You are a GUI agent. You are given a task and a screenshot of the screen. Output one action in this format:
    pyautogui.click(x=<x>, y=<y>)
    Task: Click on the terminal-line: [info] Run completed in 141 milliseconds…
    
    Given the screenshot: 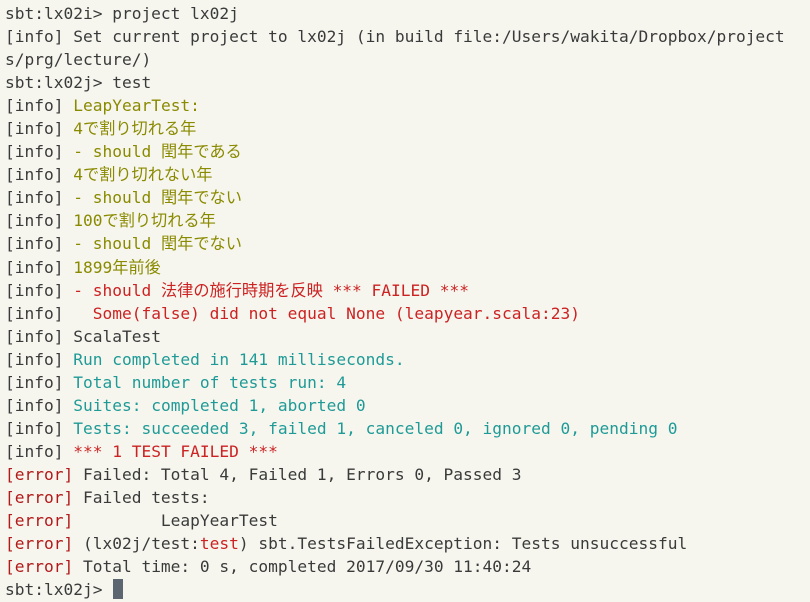 What is the action you would take?
    pyautogui.click(x=407, y=359)
    